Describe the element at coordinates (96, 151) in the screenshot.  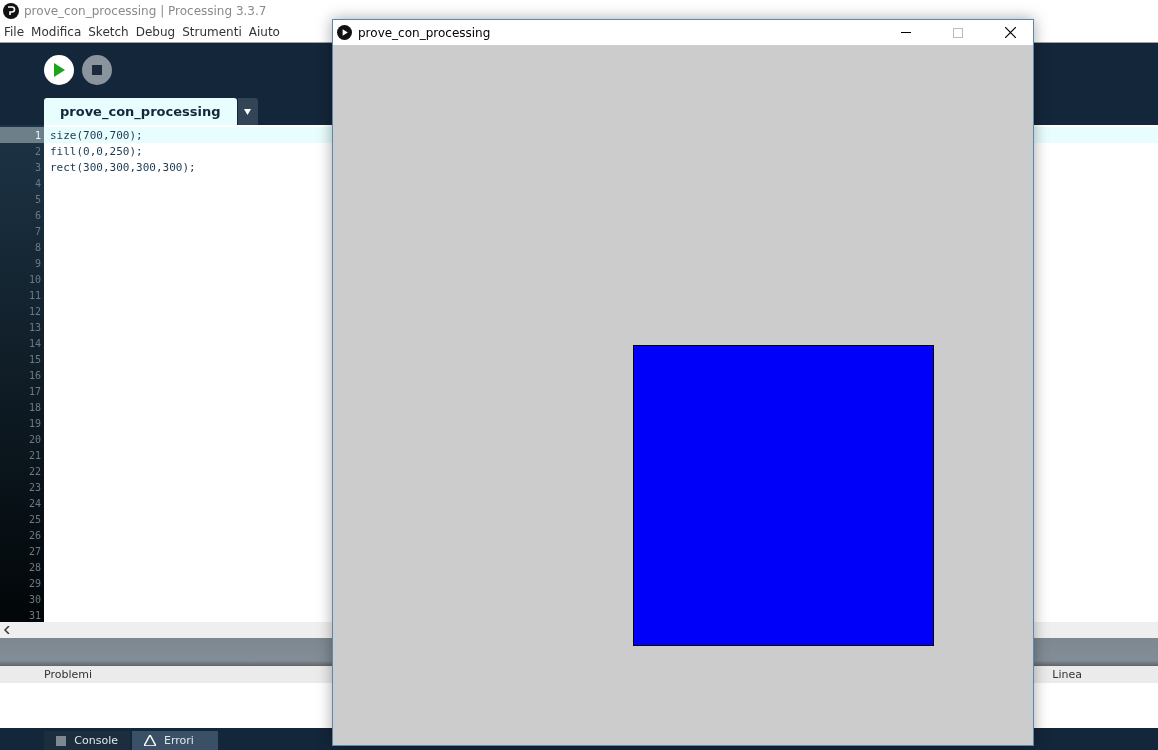
I see `code-line: fill(0,0,250);` at that location.